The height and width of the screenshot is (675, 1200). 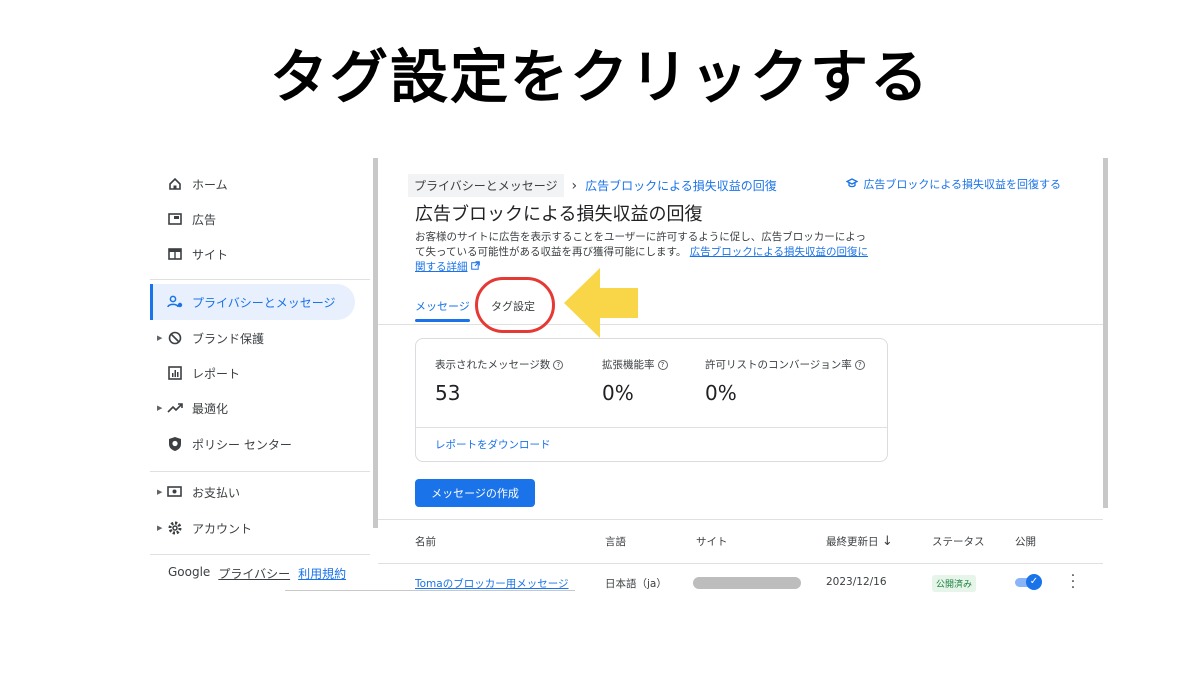 What do you see at coordinates (1034, 582) in the screenshot?
I see `check-icon: ✓` at bounding box center [1034, 582].